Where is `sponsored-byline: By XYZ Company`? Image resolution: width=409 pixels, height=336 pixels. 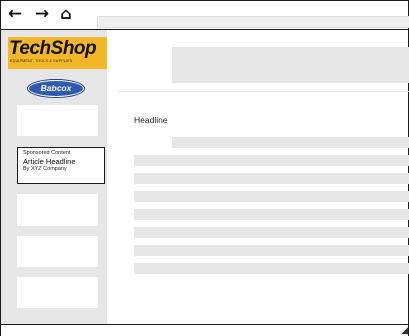
sponsored-byline: By XYZ Company is located at coordinates (45, 169).